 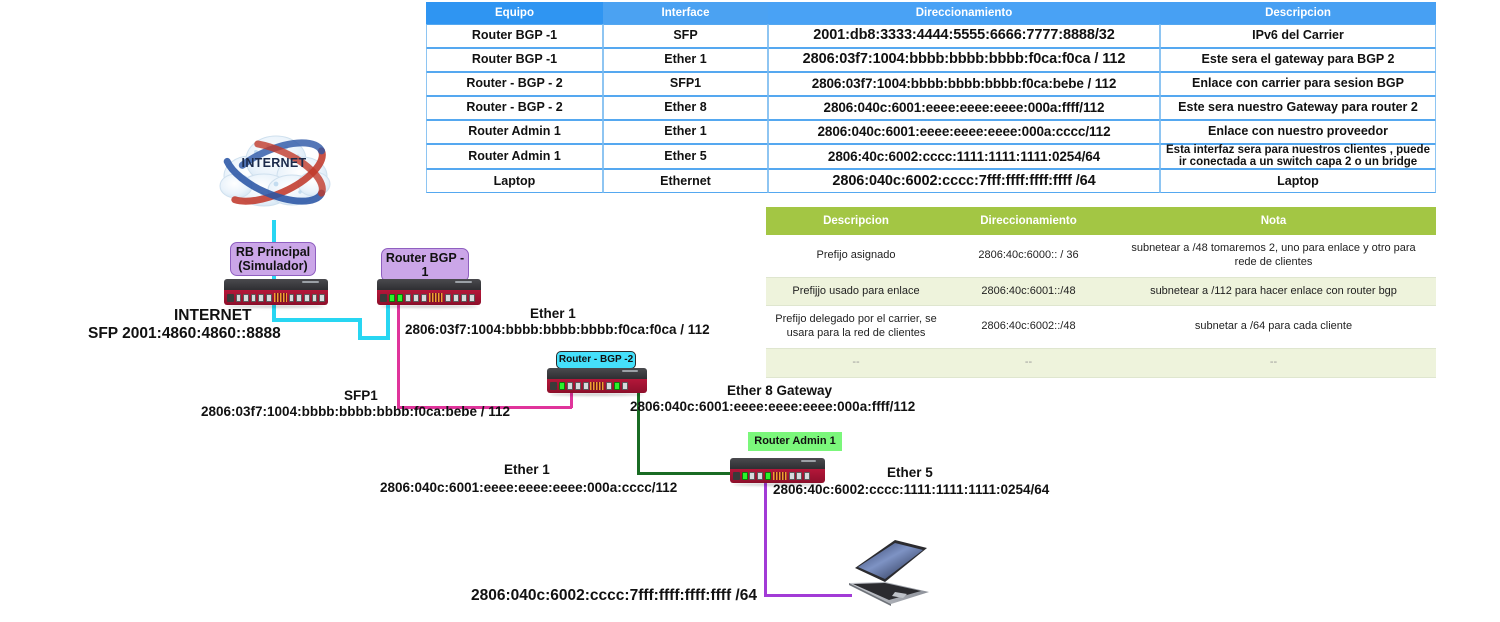 I want to click on table-row: -- -- --, so click(x=1101, y=363).